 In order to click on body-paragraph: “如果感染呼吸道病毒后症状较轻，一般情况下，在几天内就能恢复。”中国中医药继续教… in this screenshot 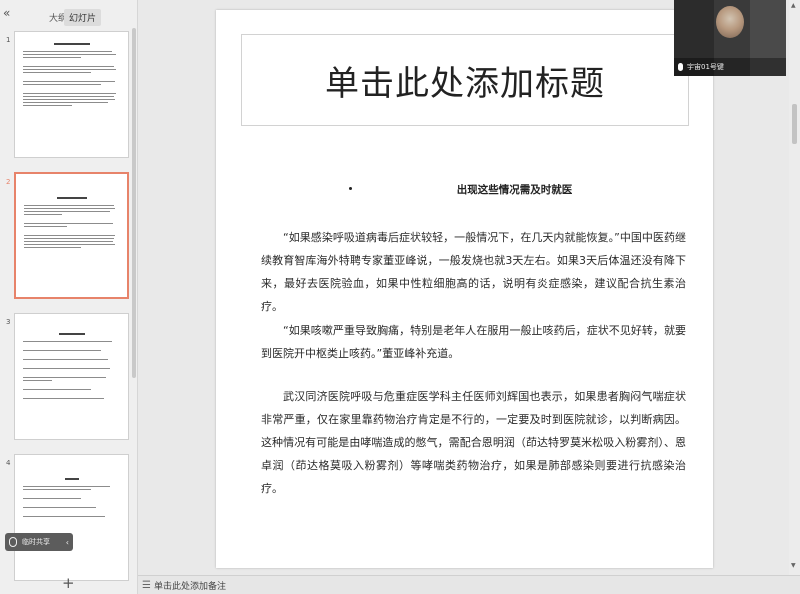, I will do `click(473, 272)`.